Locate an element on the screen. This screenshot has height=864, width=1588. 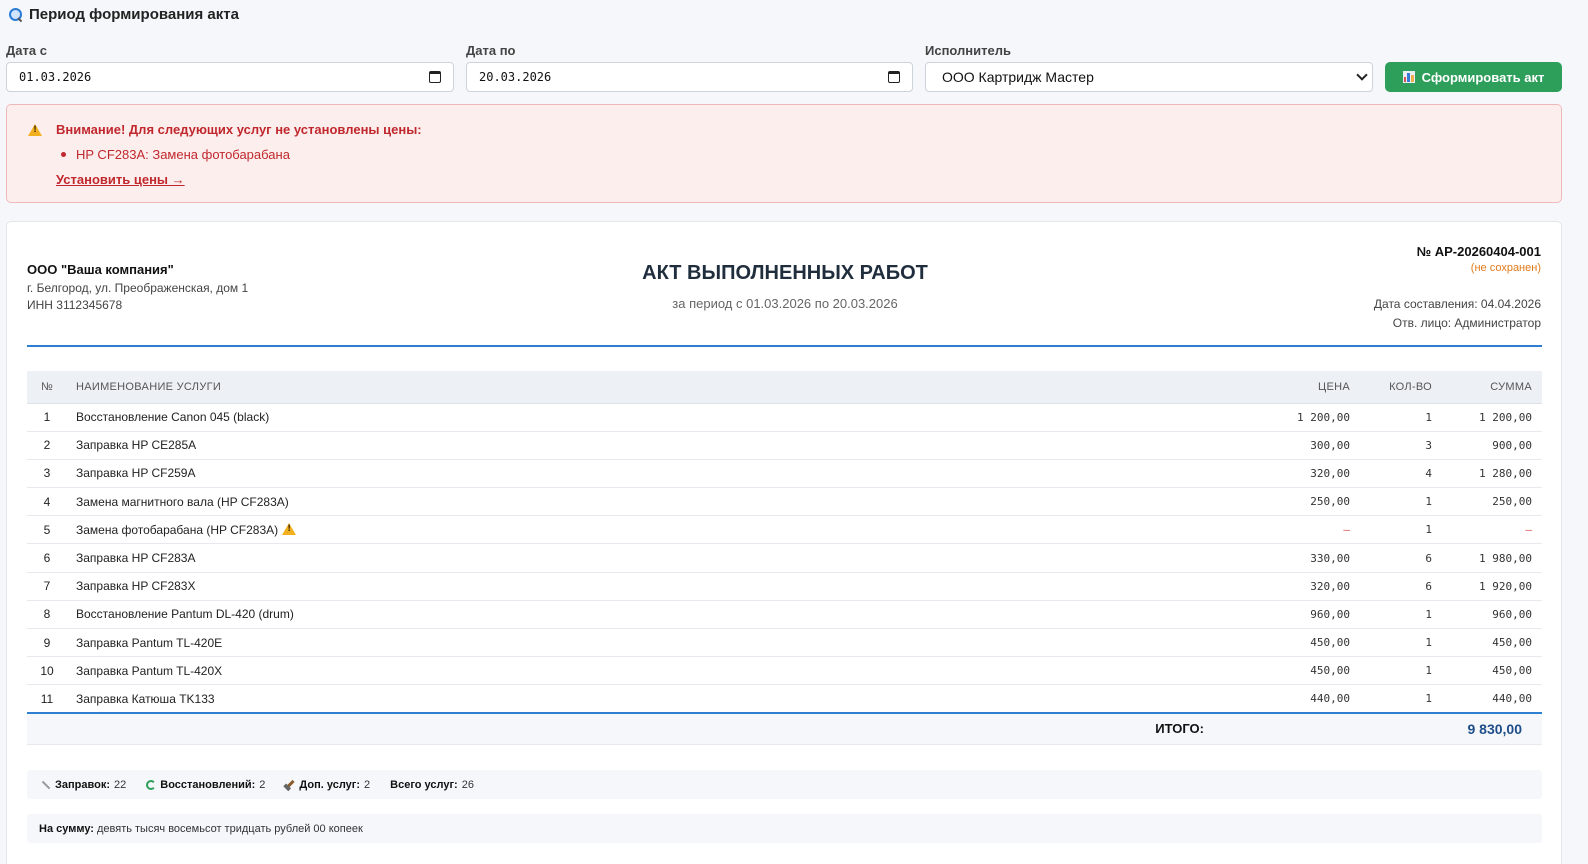
date-from-value: 01.03.2026 is located at coordinates (55, 77).